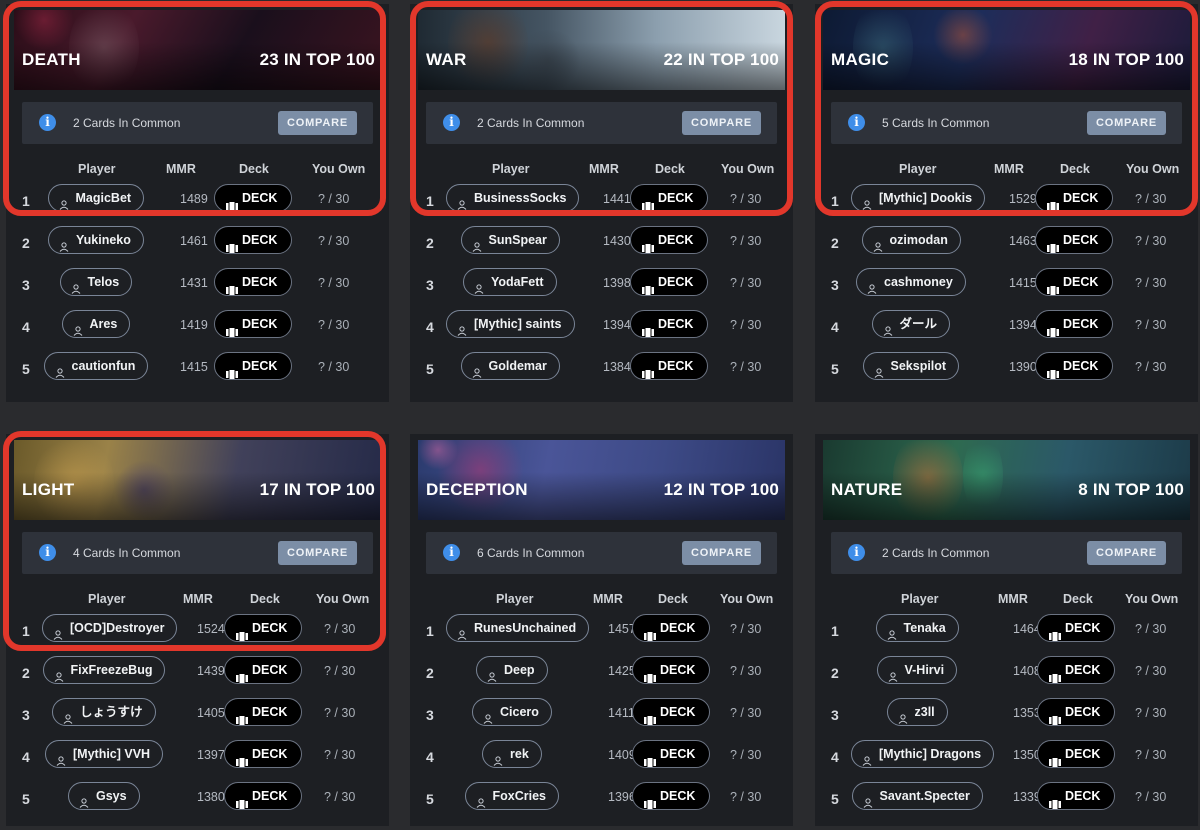  I want to click on player-button: rek, so click(512, 754).